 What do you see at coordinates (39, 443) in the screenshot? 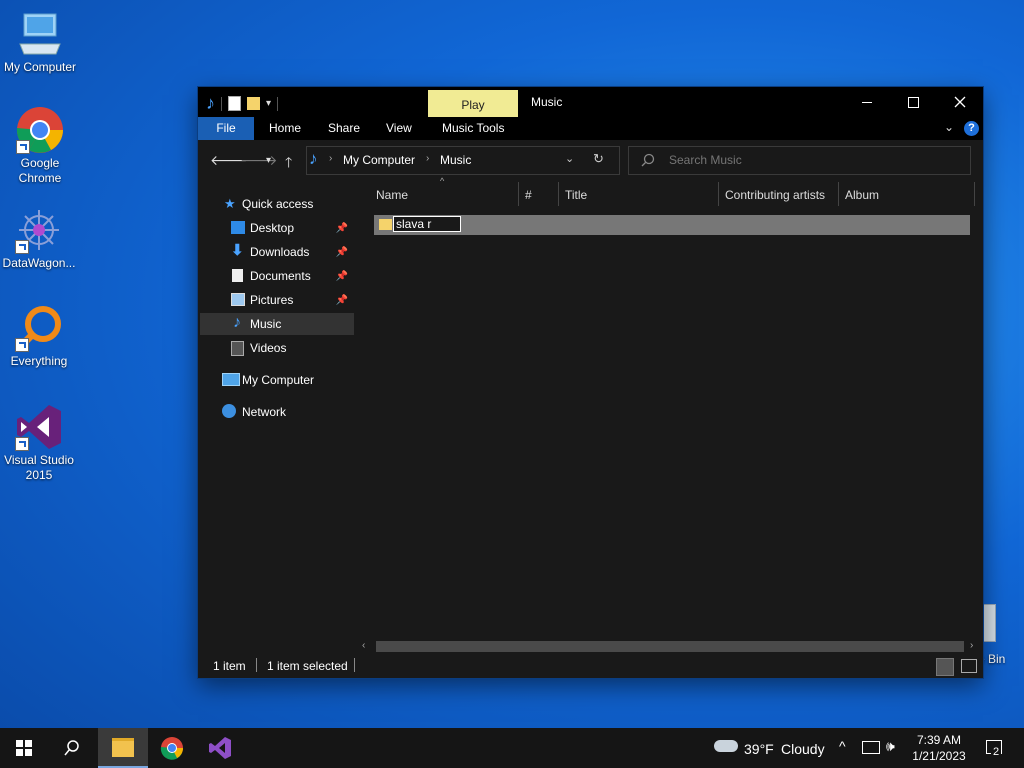
I see `desktop-icon-visual-studio: Visual Studio 2015` at bounding box center [39, 443].